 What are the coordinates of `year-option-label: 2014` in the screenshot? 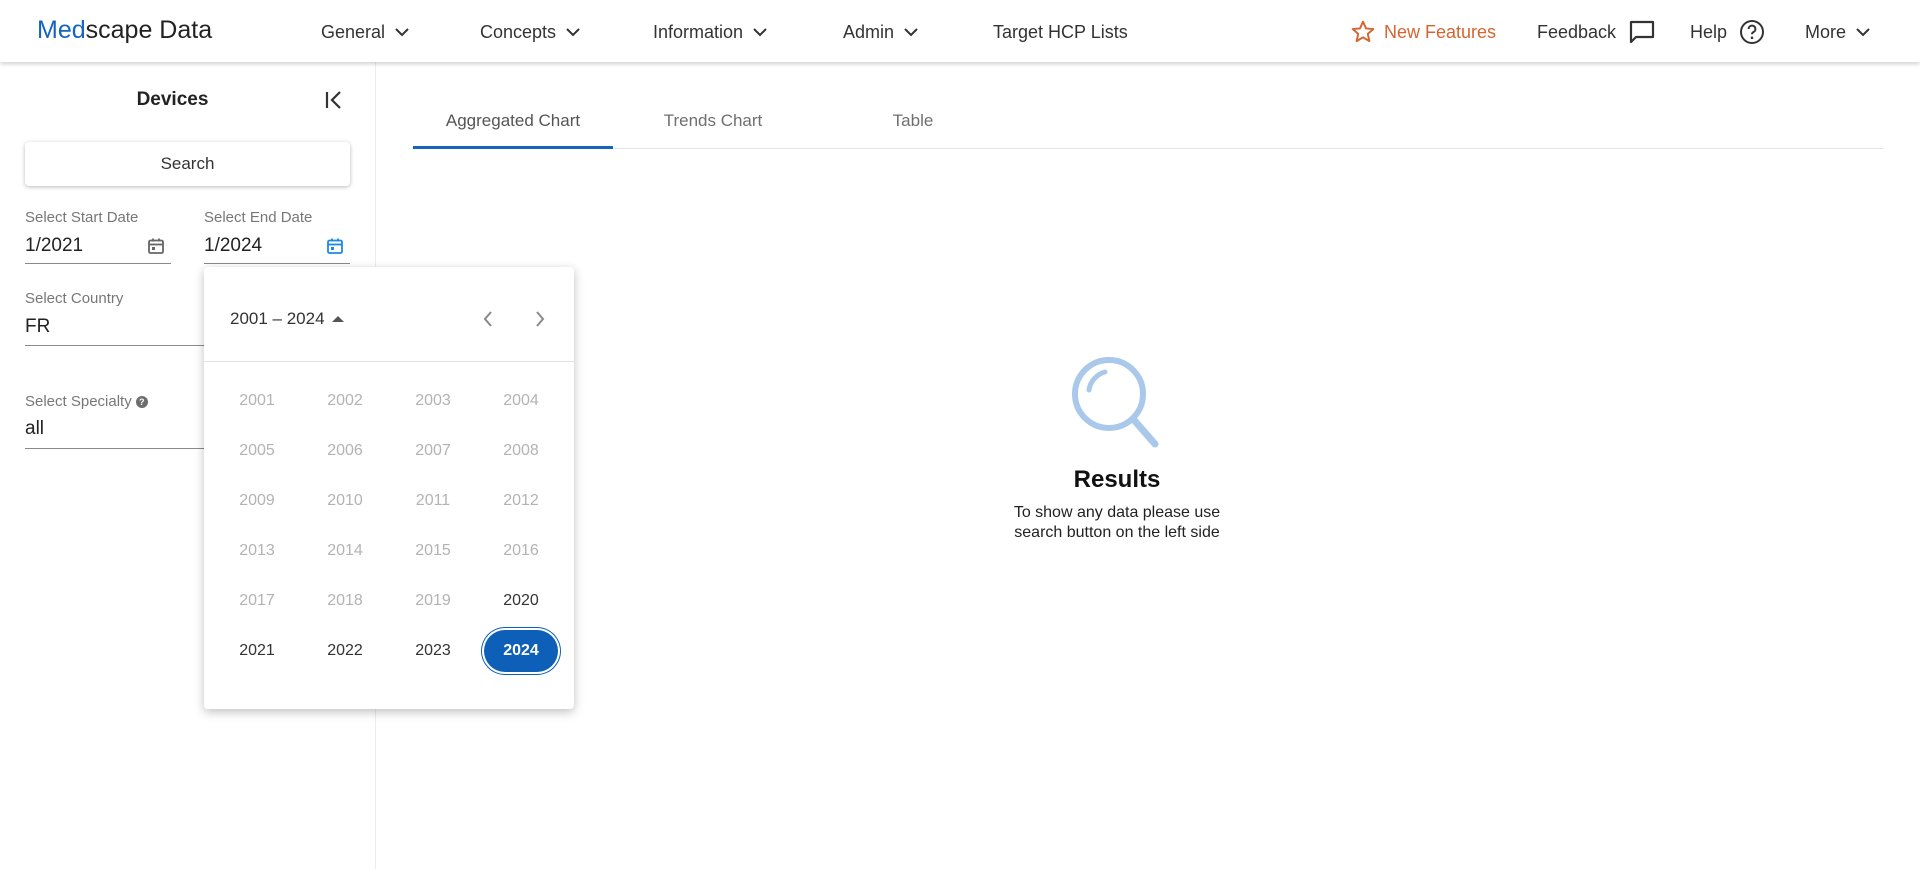 It's located at (345, 550).